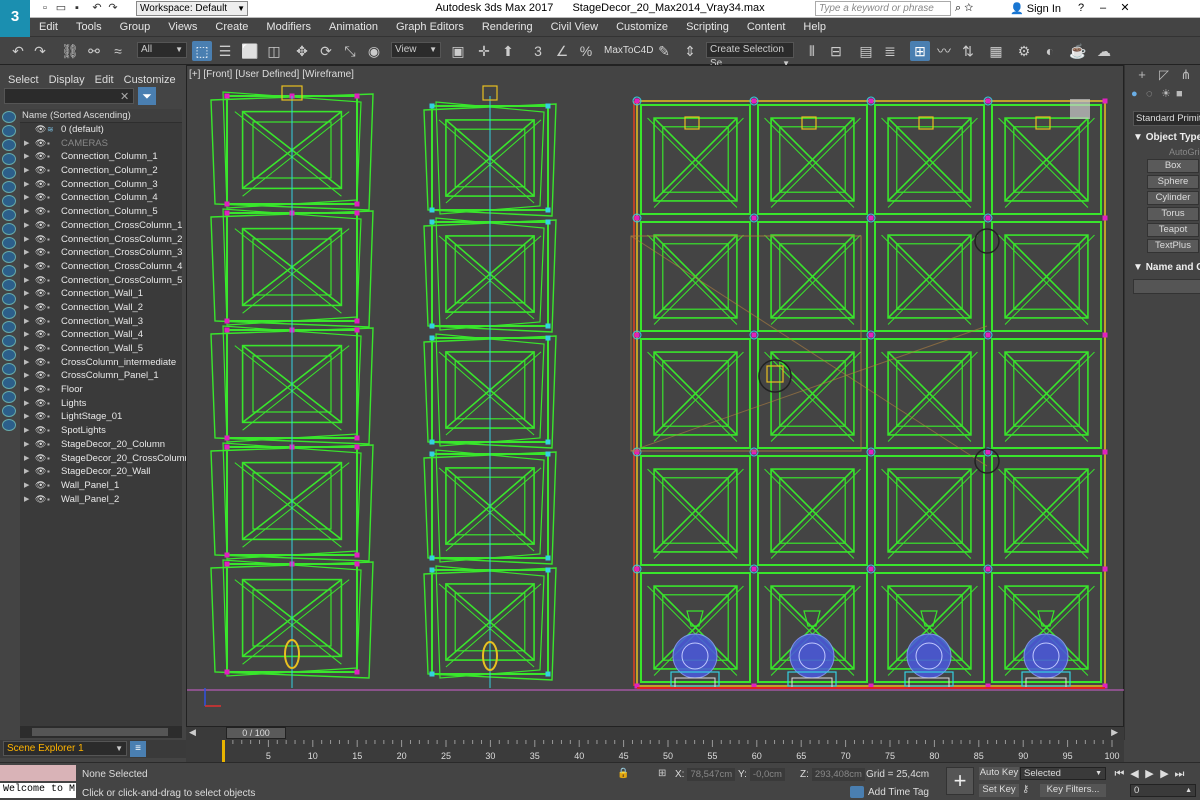  I want to click on toggle-scene-explorer-icon: ▤, so click(866, 51).